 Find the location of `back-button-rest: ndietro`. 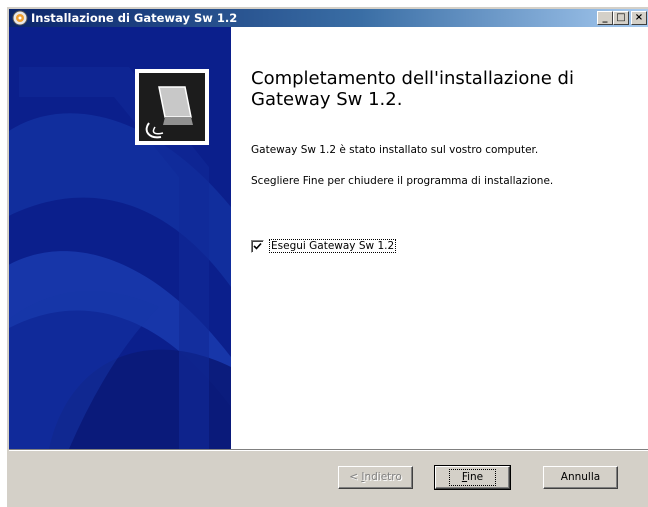

back-button-rest: ndietro is located at coordinates (383, 477).